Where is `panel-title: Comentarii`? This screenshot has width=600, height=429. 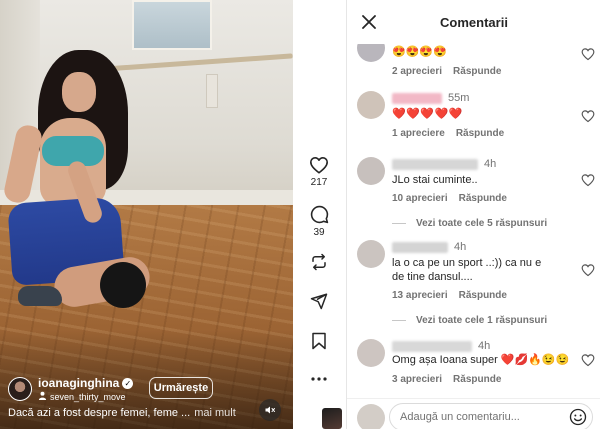
panel-title: Comentarii is located at coordinates (474, 22).